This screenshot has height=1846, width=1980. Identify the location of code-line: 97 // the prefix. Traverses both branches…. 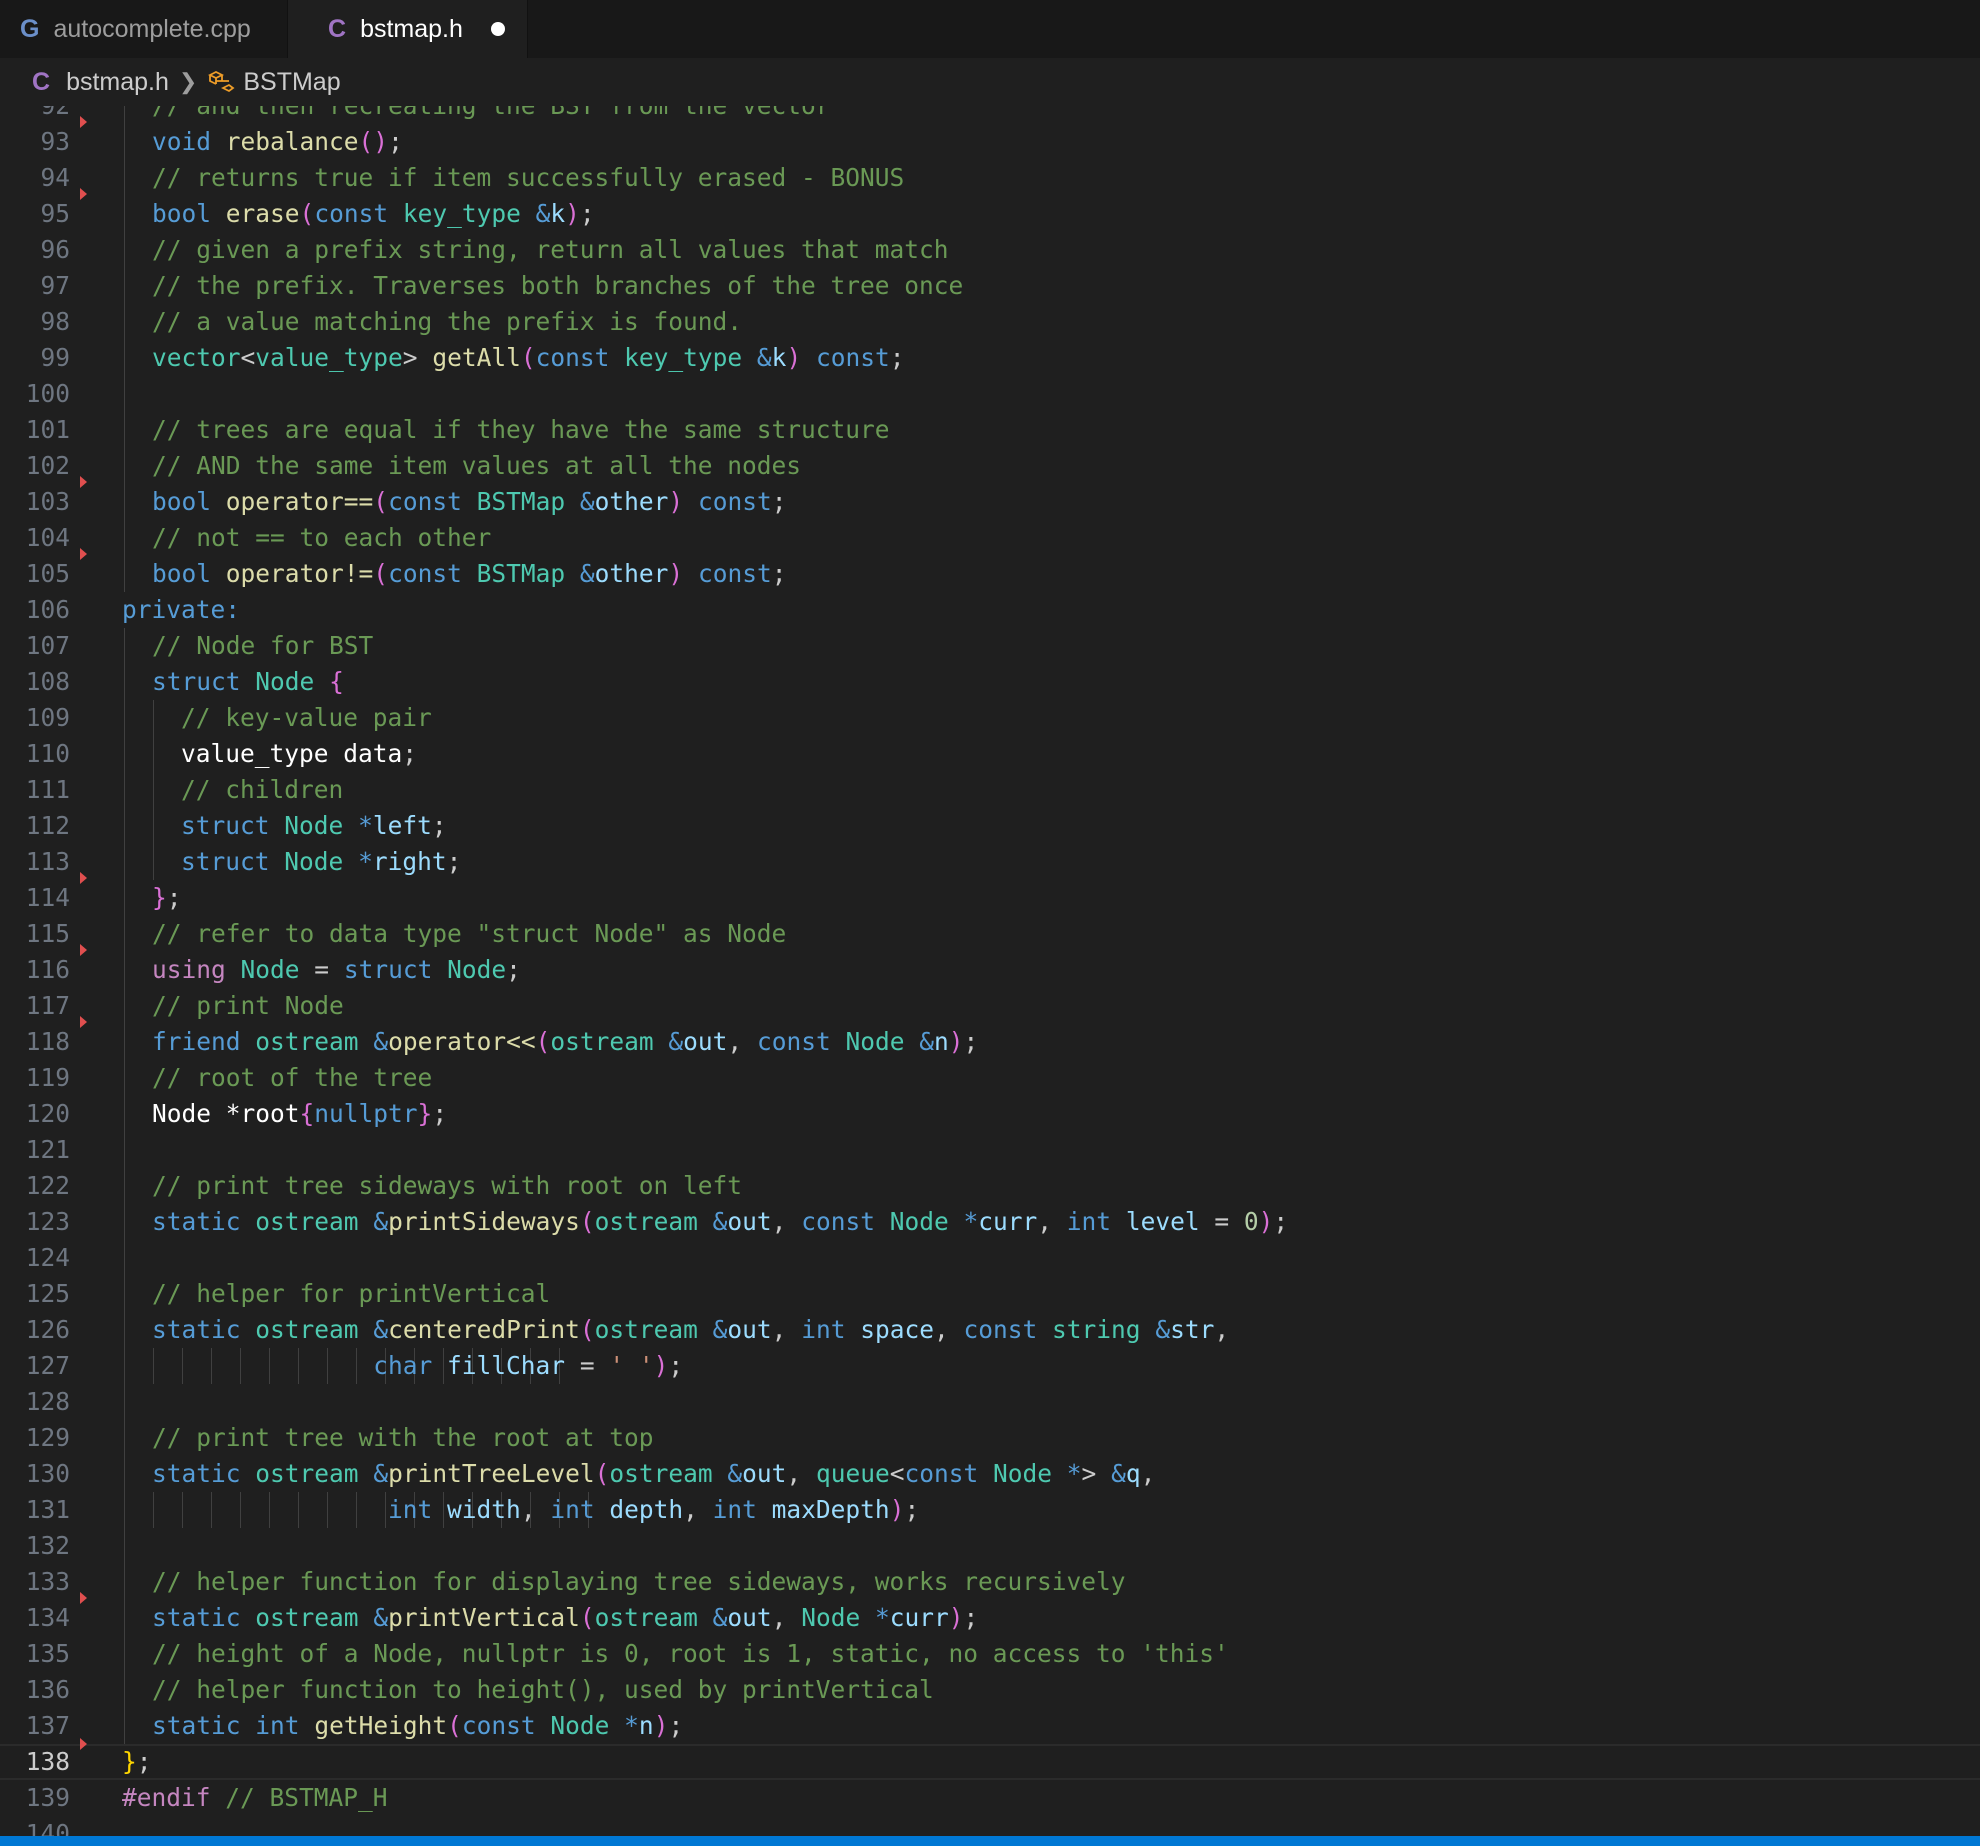
(990, 286).